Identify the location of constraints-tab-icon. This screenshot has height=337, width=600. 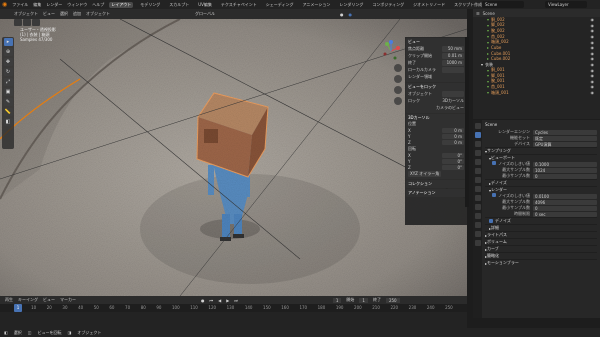
(477, 216).